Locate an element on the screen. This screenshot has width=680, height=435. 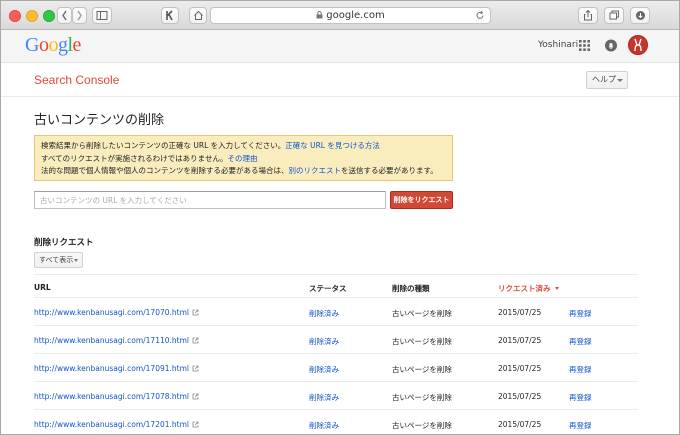
chevron-left-icon is located at coordinates (64, 15).